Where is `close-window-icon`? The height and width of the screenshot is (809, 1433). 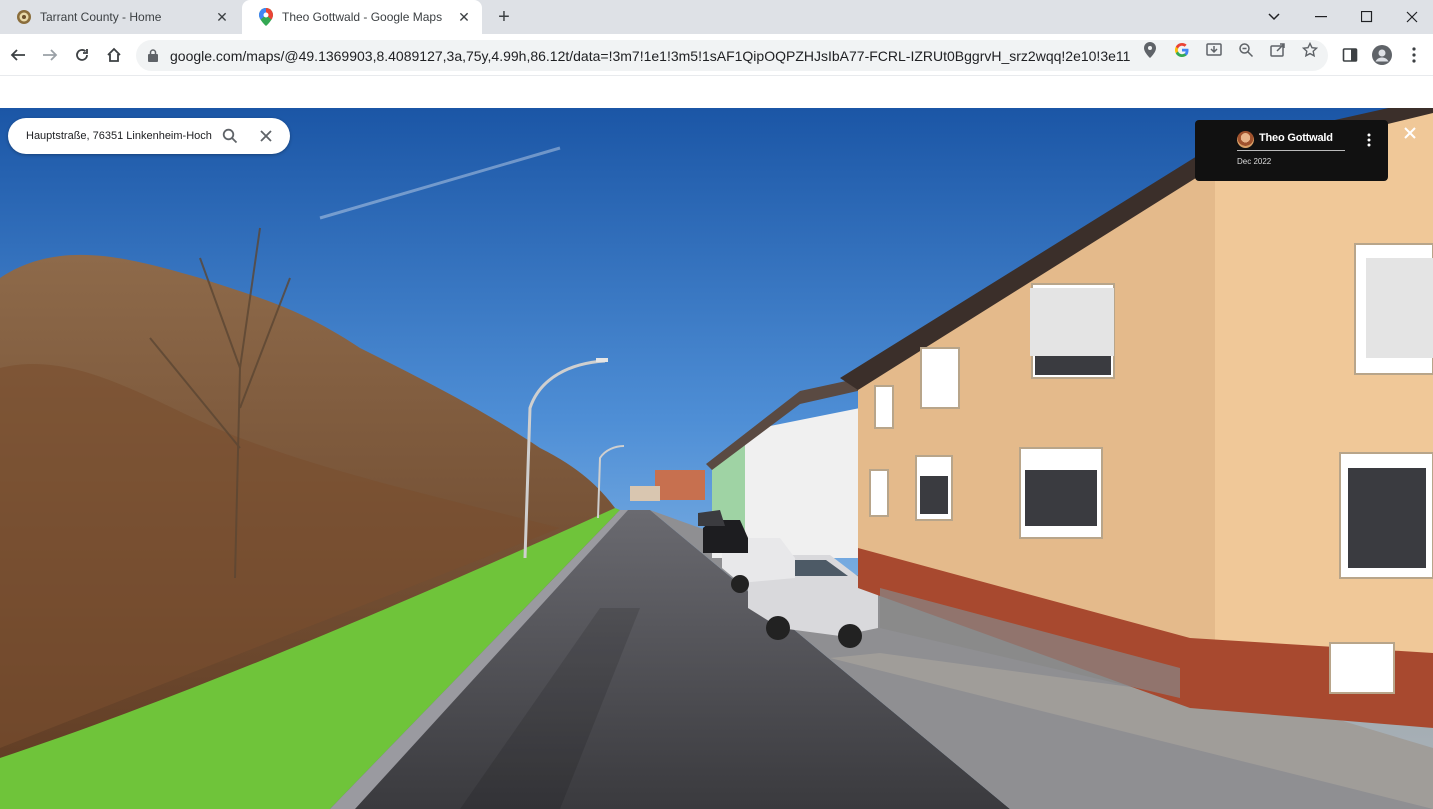
close-window-icon is located at coordinates (1411, 17).